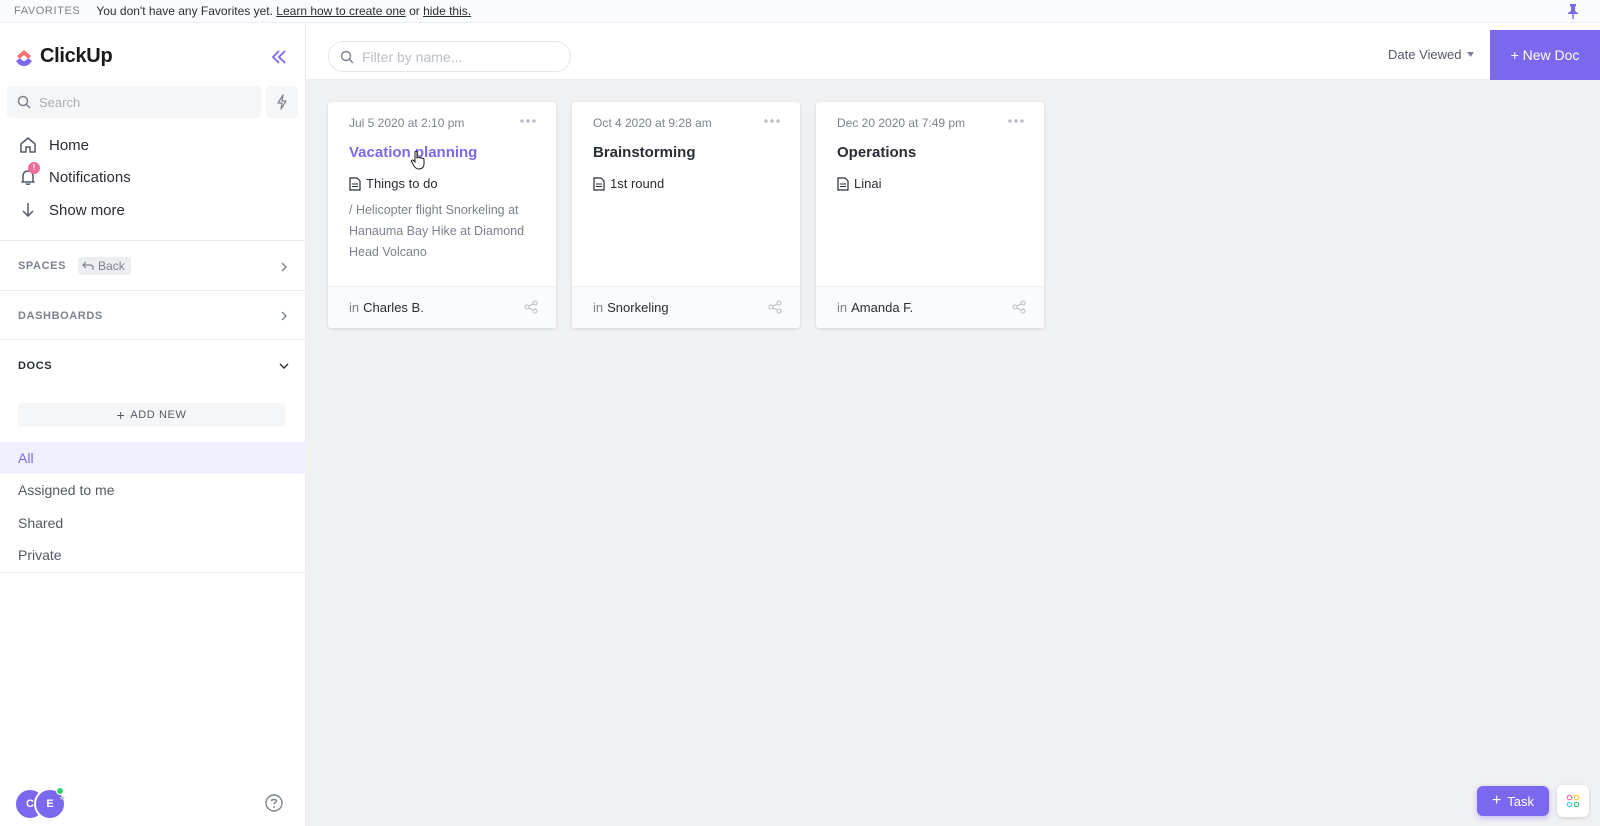 The image size is (1600, 826). I want to click on spaces-label: SPACES, so click(42, 266).